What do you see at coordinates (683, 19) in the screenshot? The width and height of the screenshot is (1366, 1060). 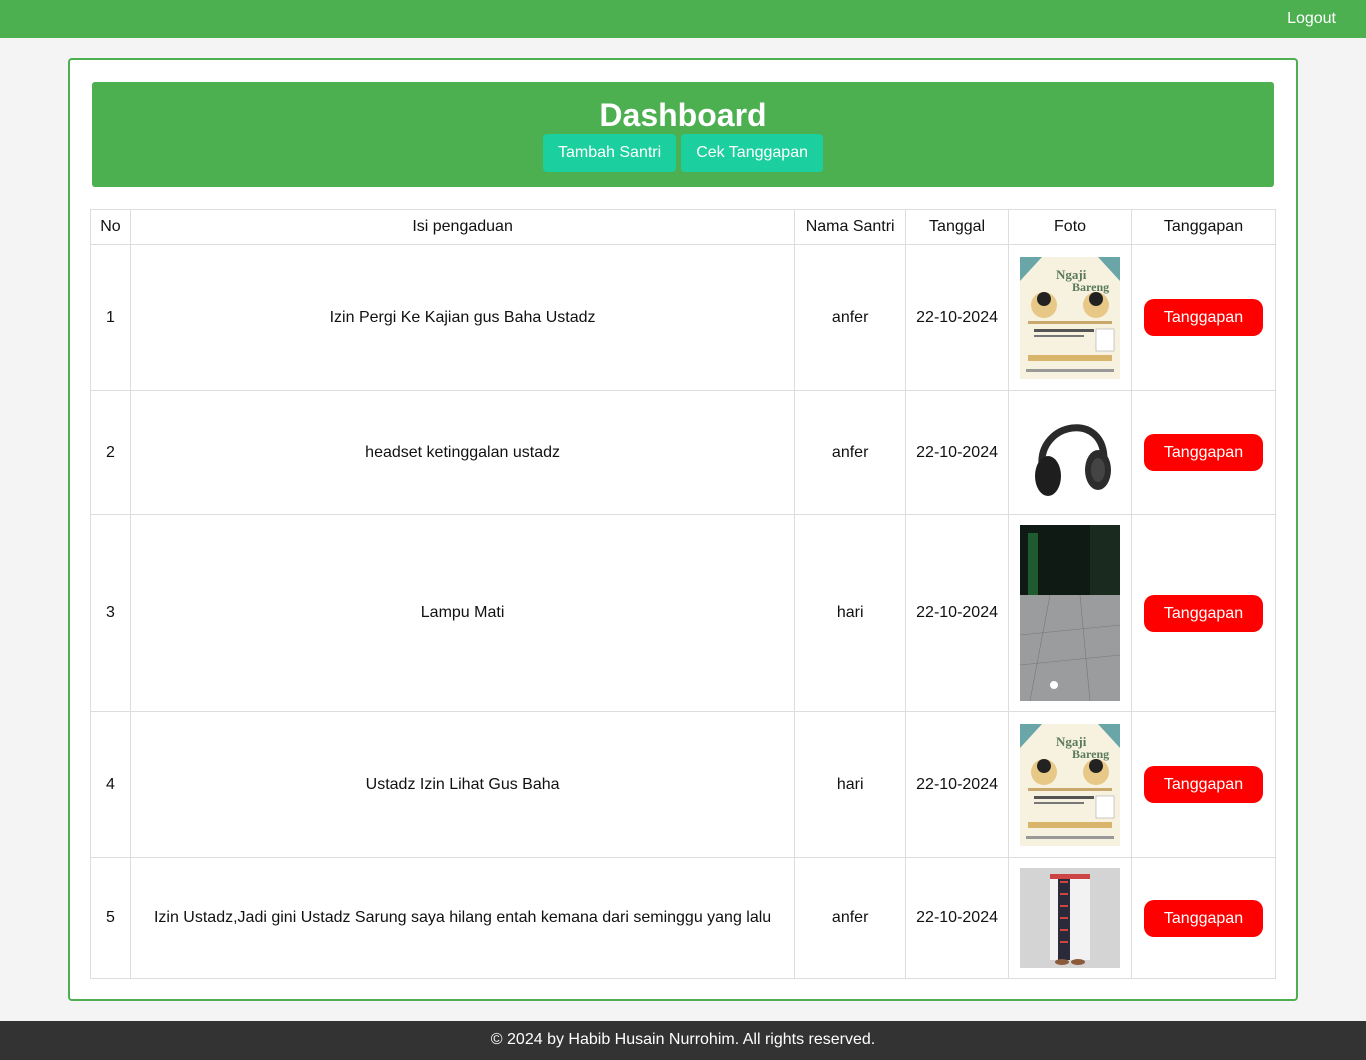 I see `top-navbar: Logout` at bounding box center [683, 19].